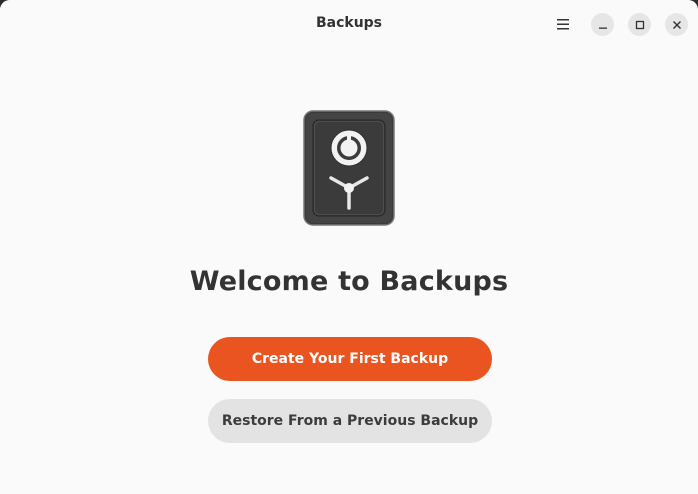 The height and width of the screenshot is (494, 698). What do you see at coordinates (602, 28) in the screenshot?
I see `minimize-icon` at bounding box center [602, 28].